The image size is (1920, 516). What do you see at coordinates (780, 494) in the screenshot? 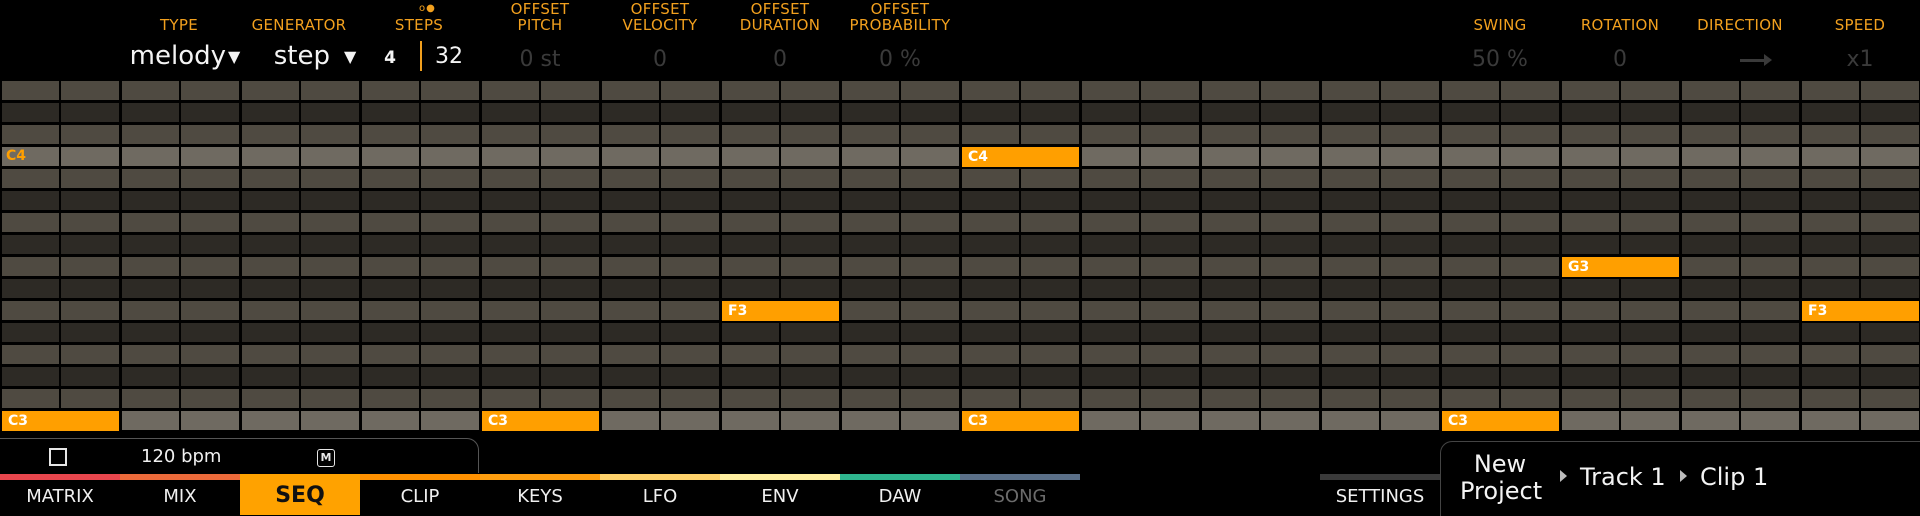
I see `tab-env: ENV` at bounding box center [780, 494].